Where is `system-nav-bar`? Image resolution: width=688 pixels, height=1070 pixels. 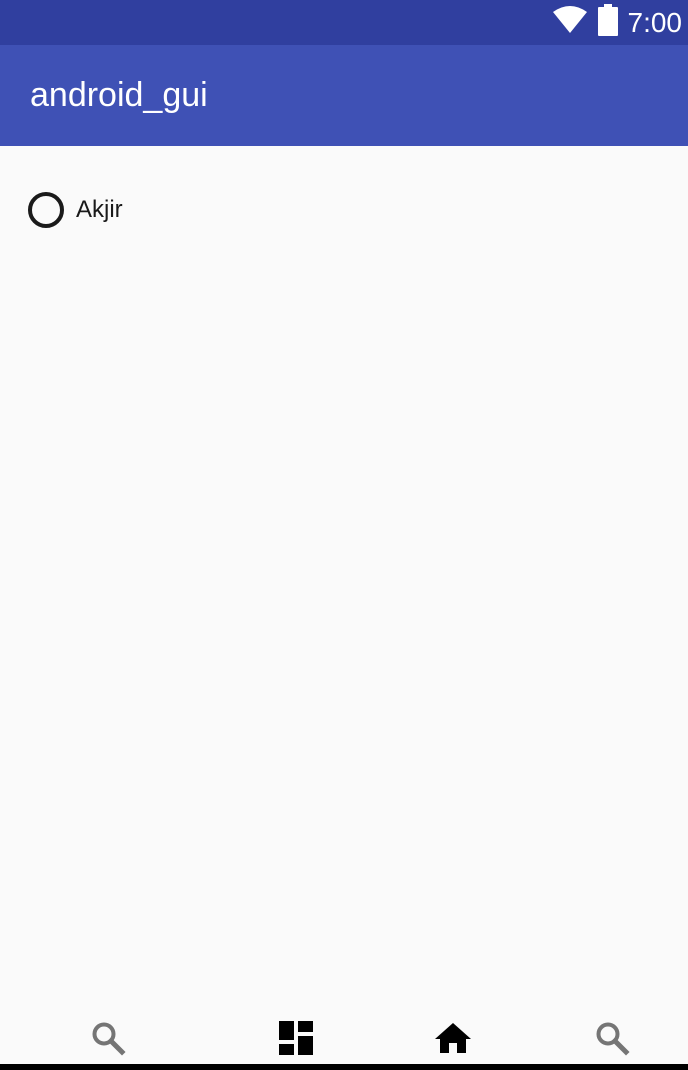
system-nav-bar is located at coordinates (344, 1067).